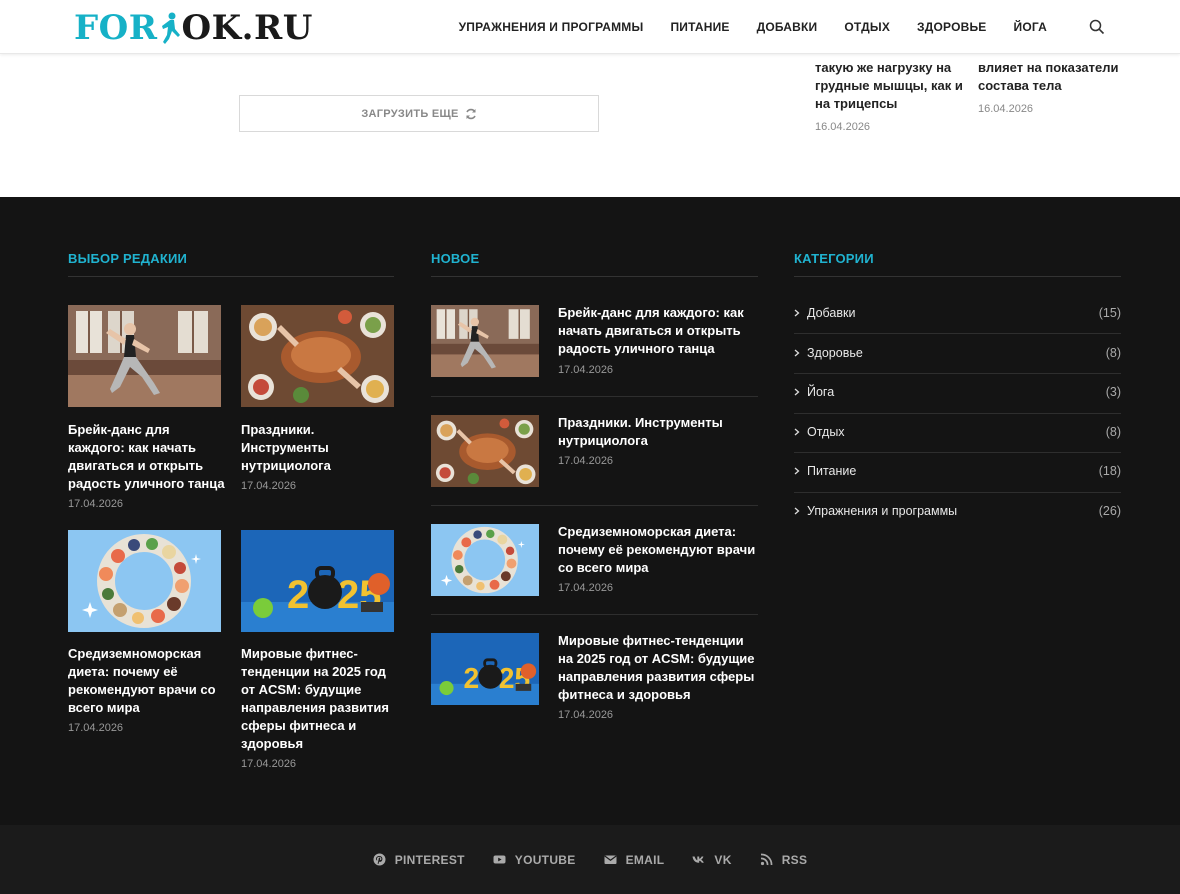 Image resolution: width=1180 pixels, height=894 pixels. What do you see at coordinates (379, 859) in the screenshot?
I see `pinterest-icon` at bounding box center [379, 859].